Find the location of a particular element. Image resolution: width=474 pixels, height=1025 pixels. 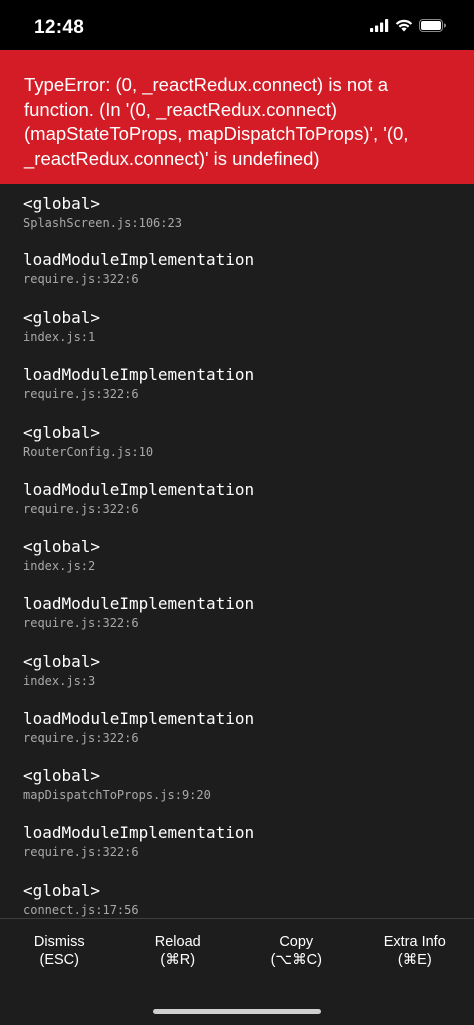

signal-icon is located at coordinates (379, 25).